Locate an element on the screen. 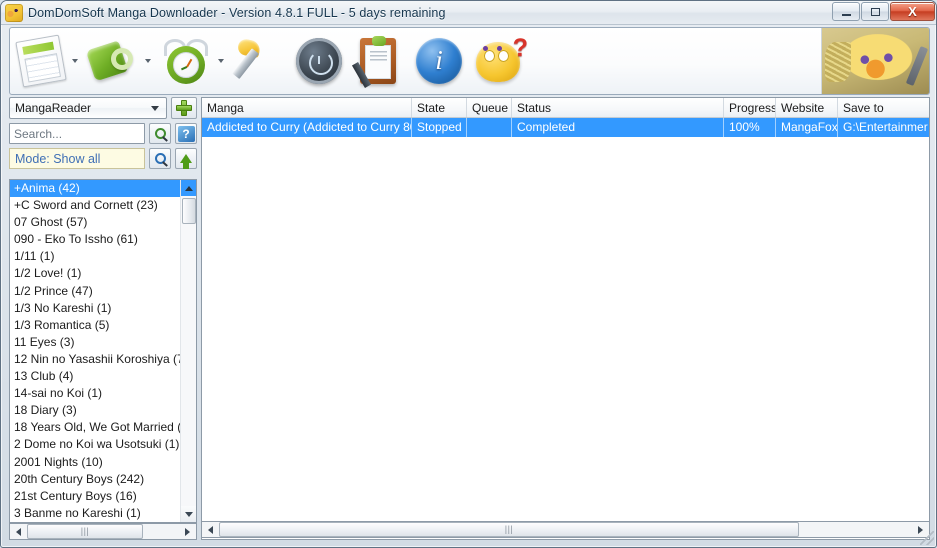  scroll-up-button is located at coordinates (188, 188).